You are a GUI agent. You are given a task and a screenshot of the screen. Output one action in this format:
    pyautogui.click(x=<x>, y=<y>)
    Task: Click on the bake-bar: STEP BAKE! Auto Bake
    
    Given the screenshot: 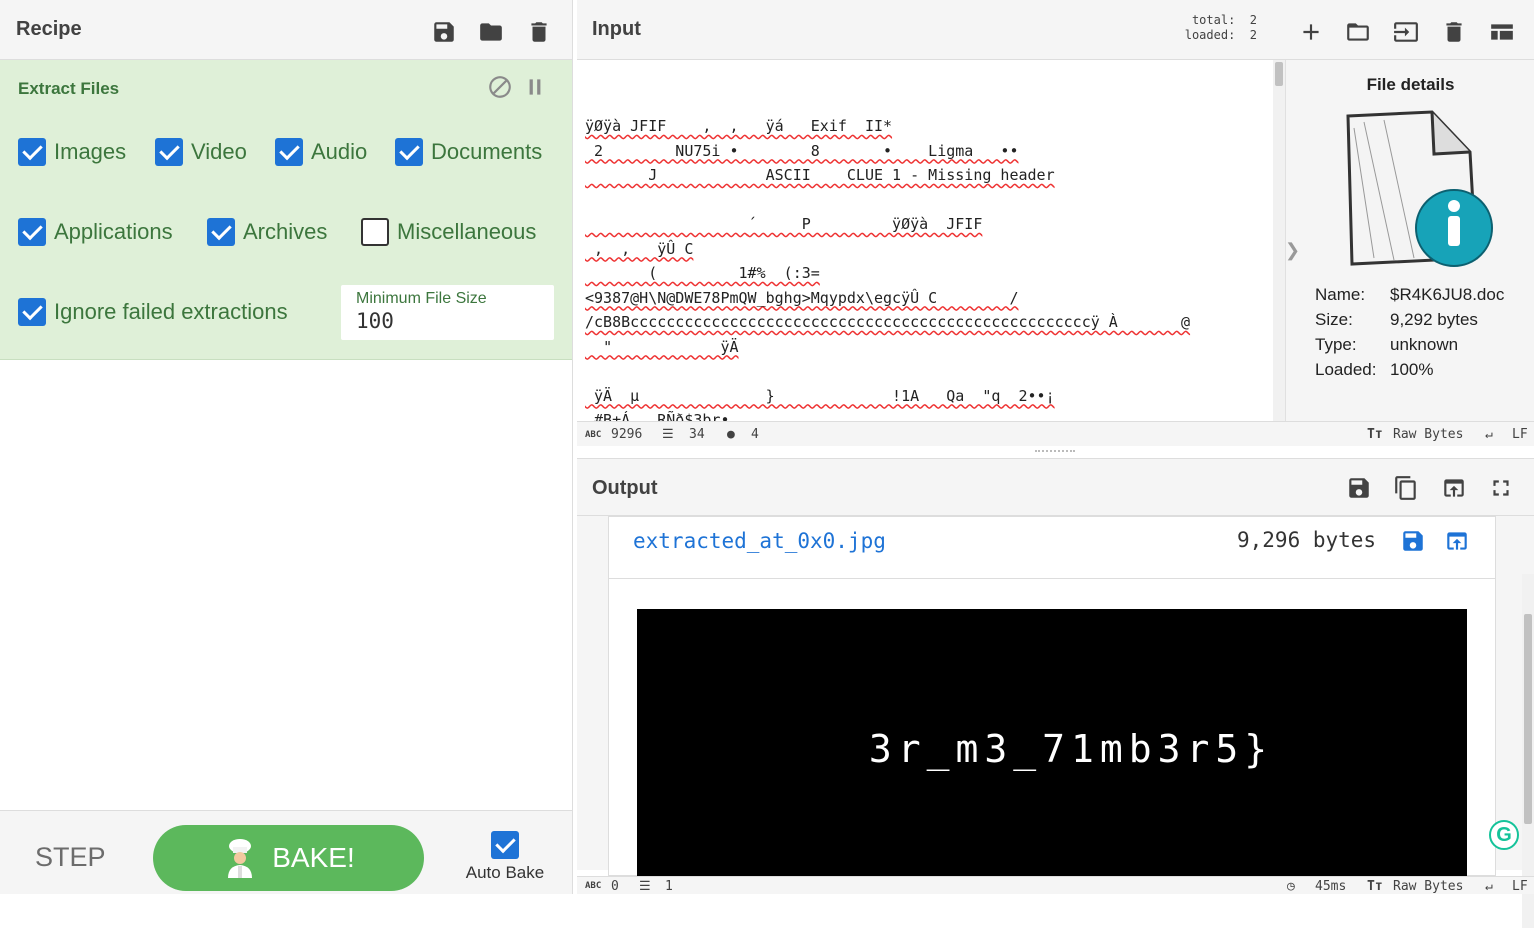 What is the action you would take?
    pyautogui.click(x=286, y=852)
    